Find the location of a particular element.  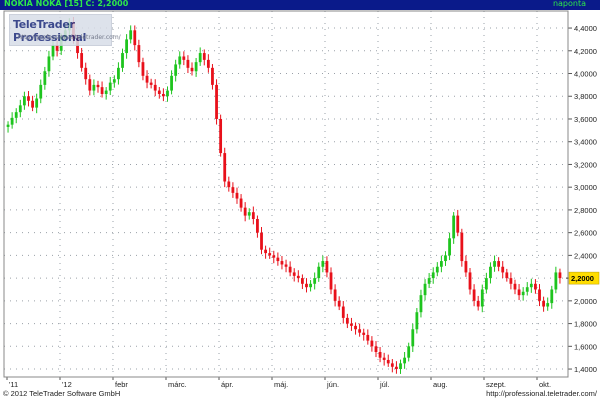

x-tick-label: júl. is located at coordinates (384, 384).